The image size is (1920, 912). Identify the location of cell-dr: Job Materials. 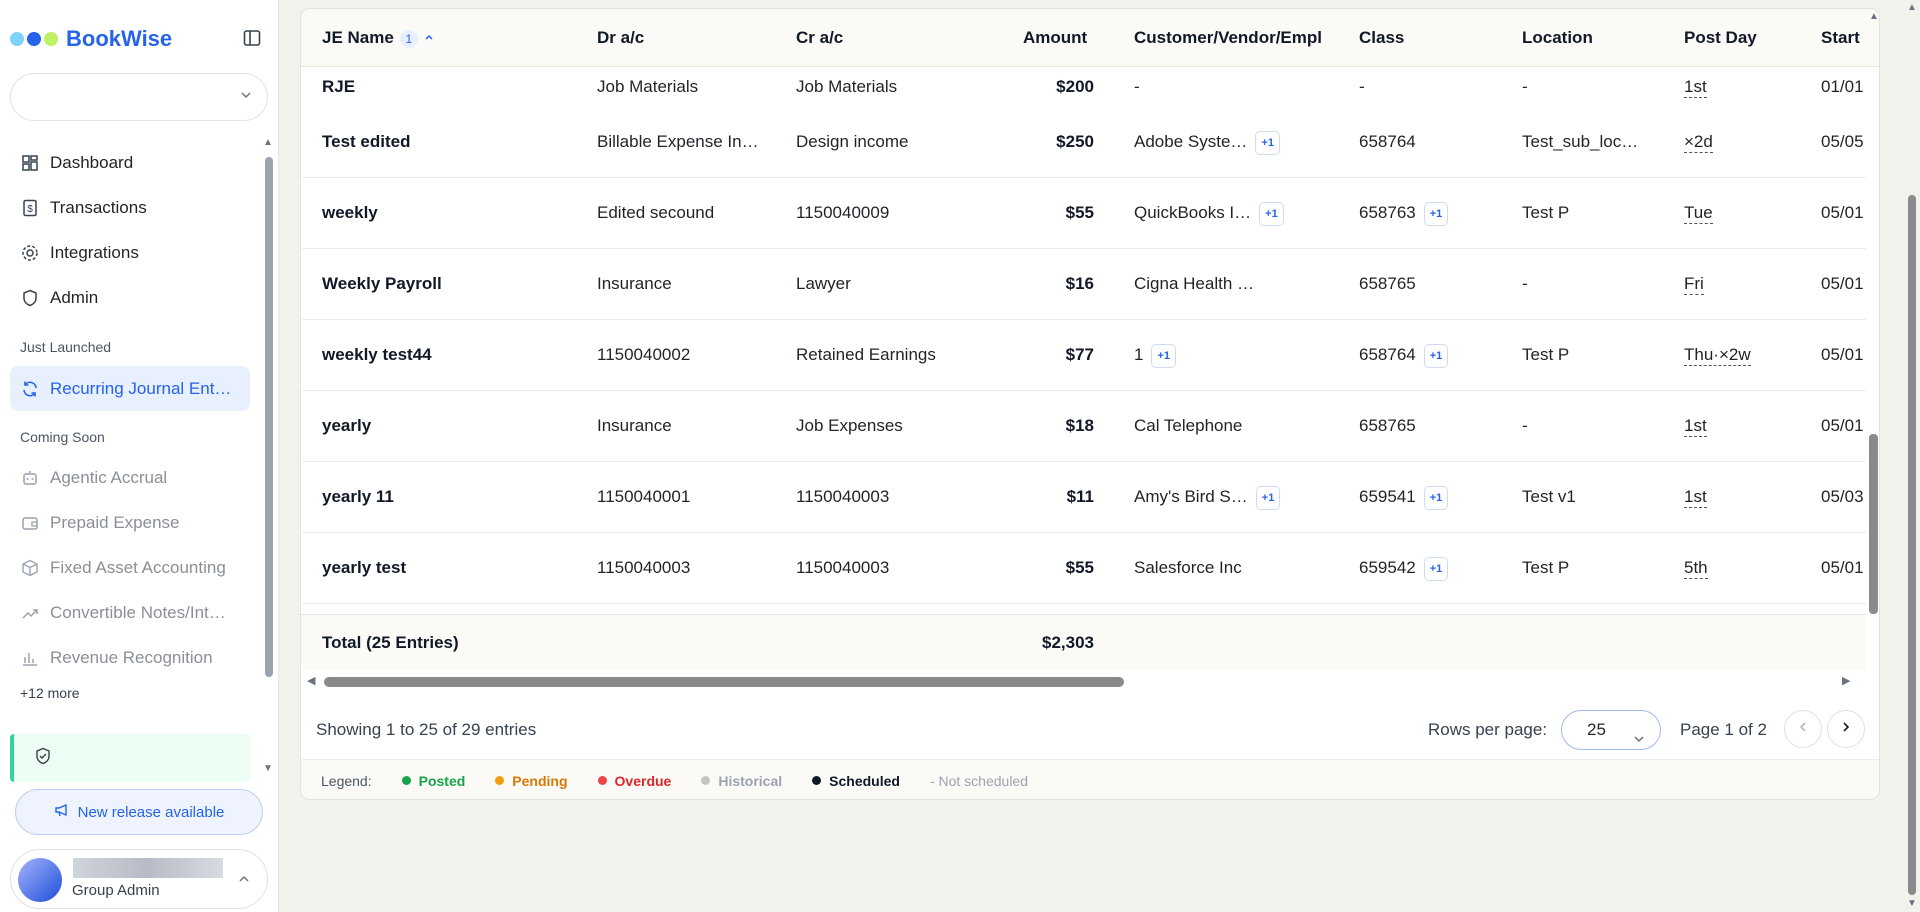
(689, 87).